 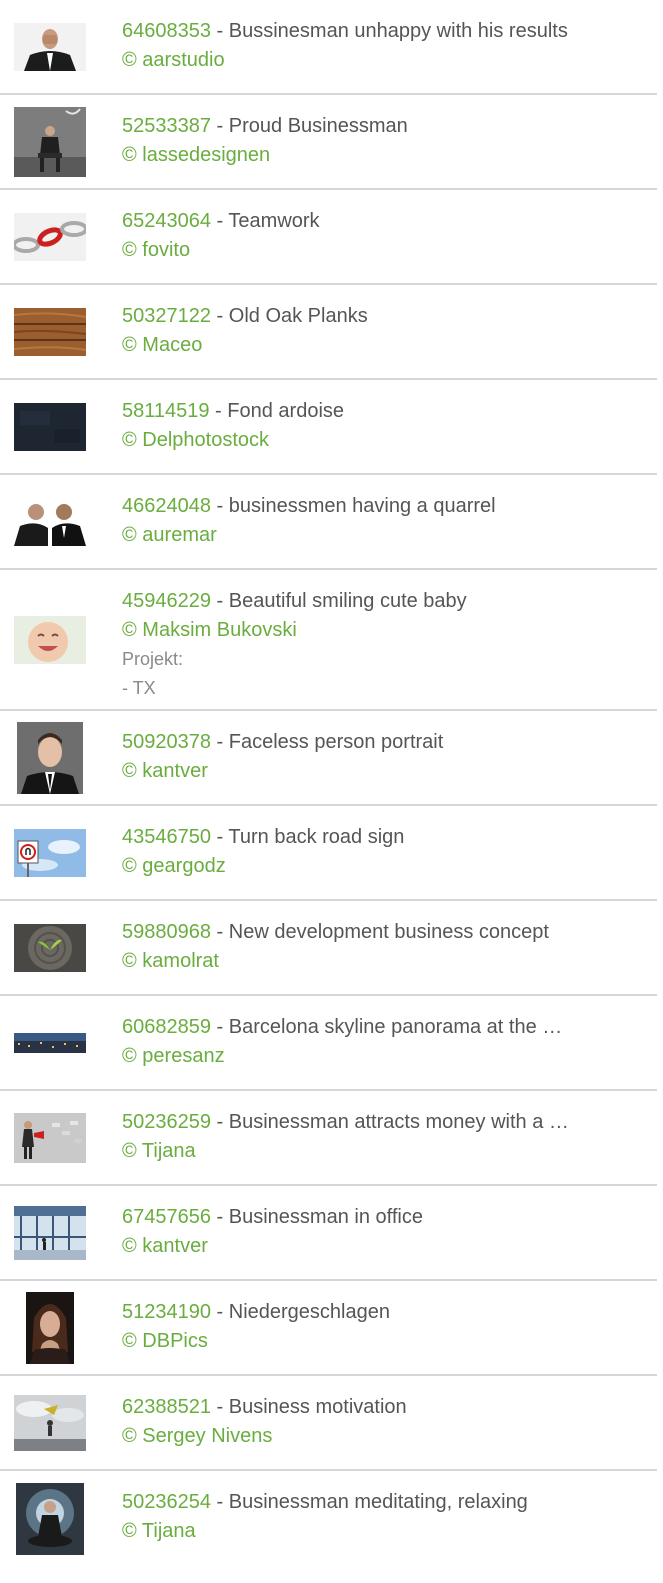 What do you see at coordinates (50, 639) in the screenshot?
I see `smiling-baby-photo` at bounding box center [50, 639].